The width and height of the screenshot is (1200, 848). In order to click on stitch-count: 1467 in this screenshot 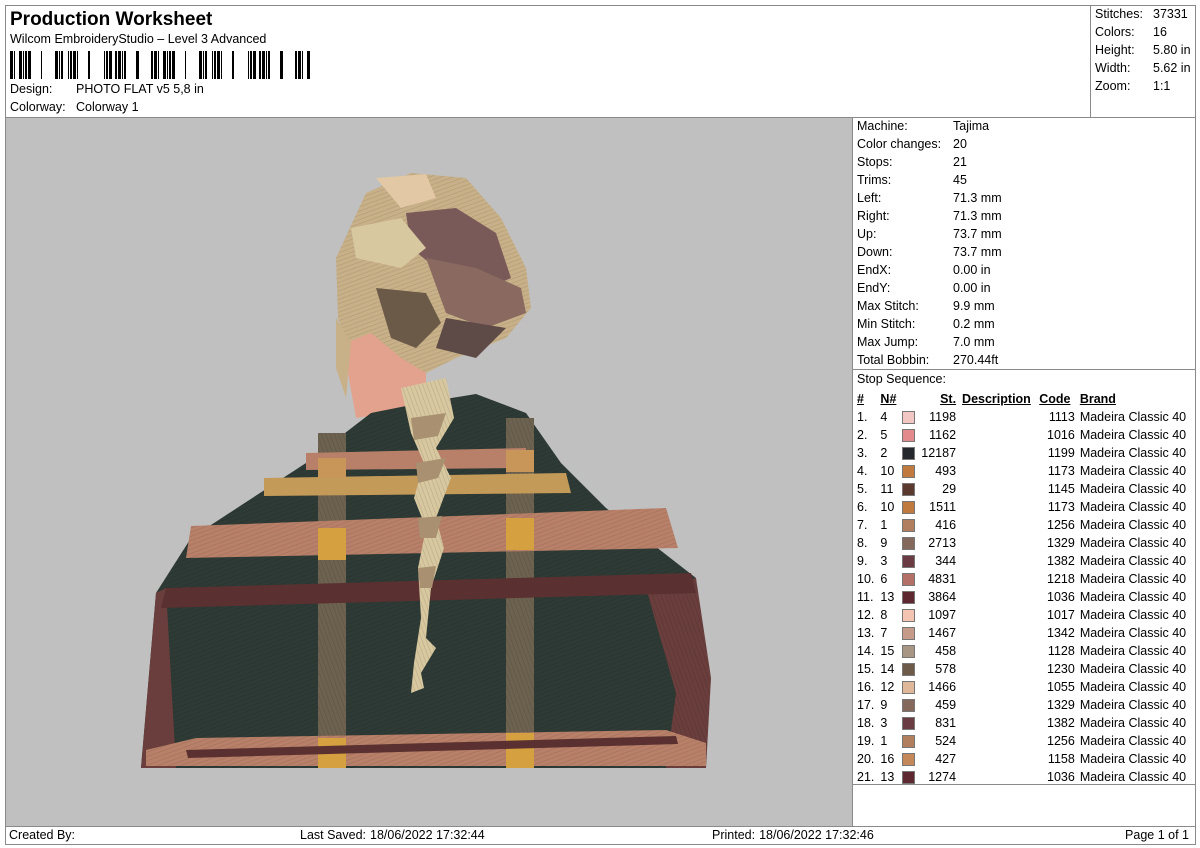, I will do `click(942, 633)`.